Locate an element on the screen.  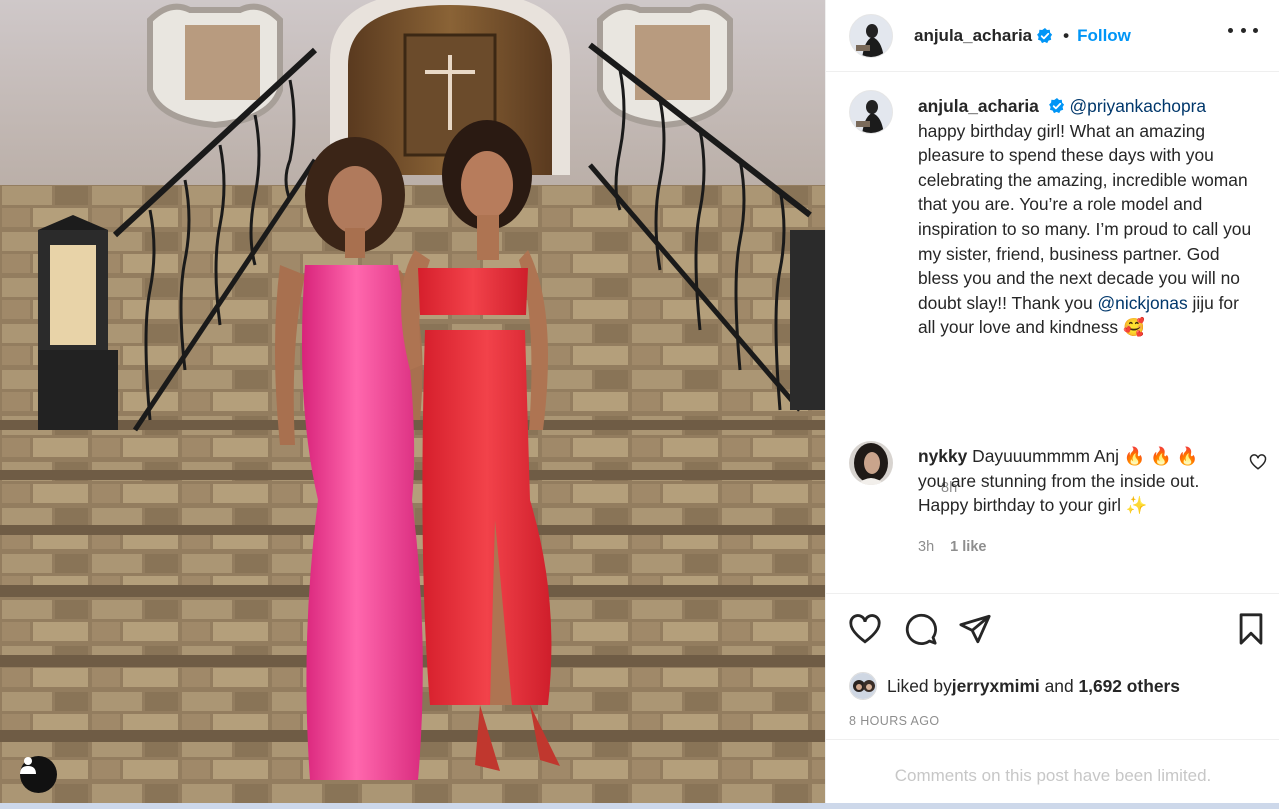
likes-count-link: 1,692 others is located at coordinates (1129, 686).